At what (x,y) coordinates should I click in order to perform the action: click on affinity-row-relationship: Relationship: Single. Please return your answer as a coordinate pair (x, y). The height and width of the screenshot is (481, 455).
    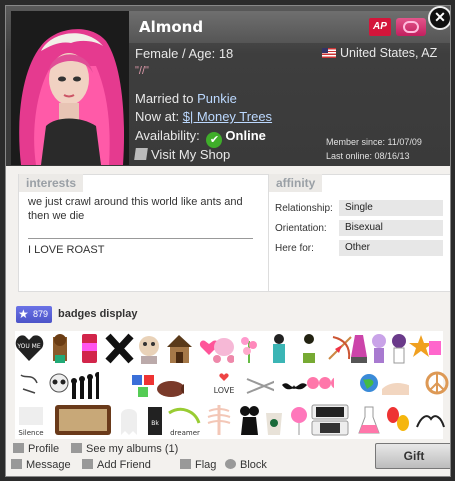
    Looking at the image, I should click on (359, 208).